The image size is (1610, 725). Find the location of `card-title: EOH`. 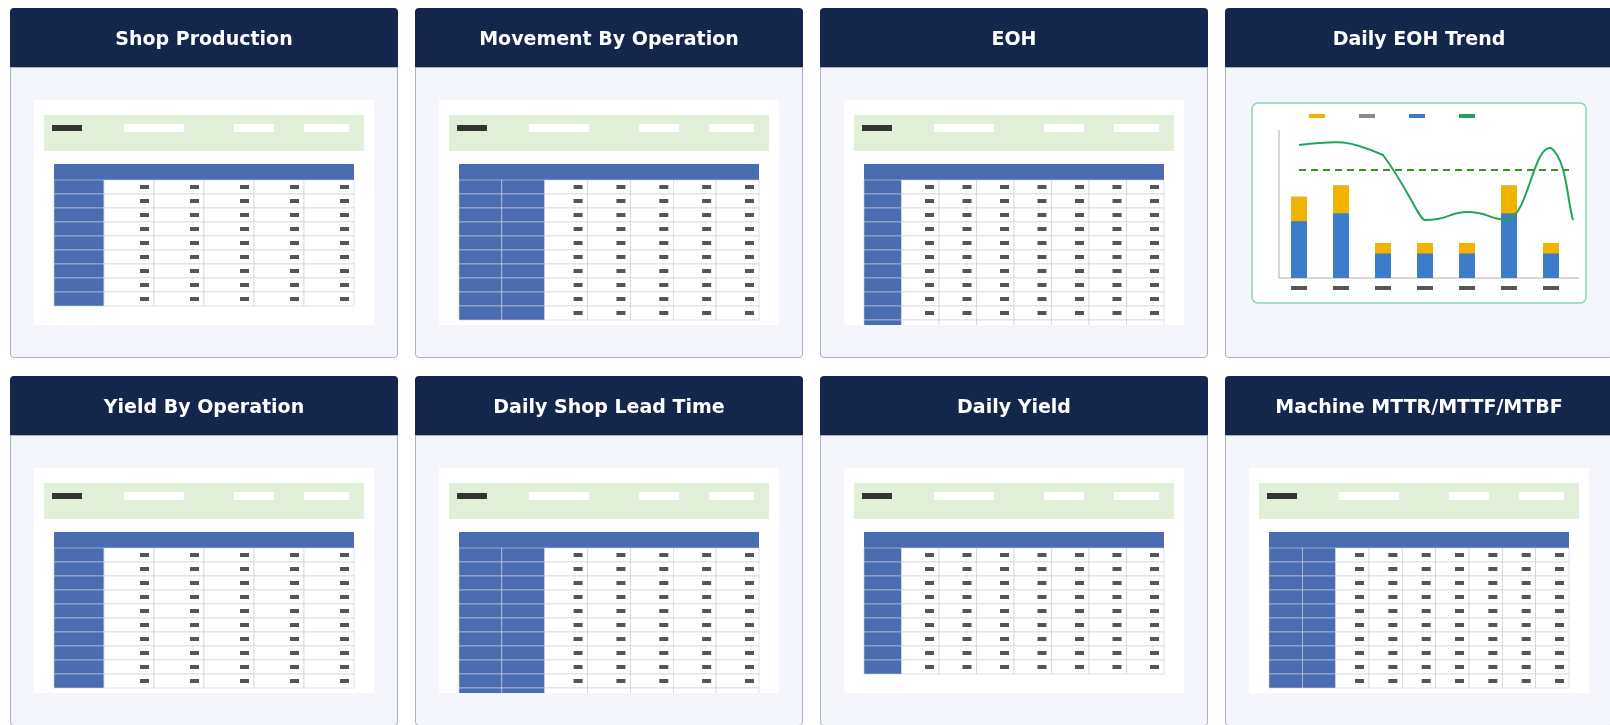

card-title: EOH is located at coordinates (1014, 37).